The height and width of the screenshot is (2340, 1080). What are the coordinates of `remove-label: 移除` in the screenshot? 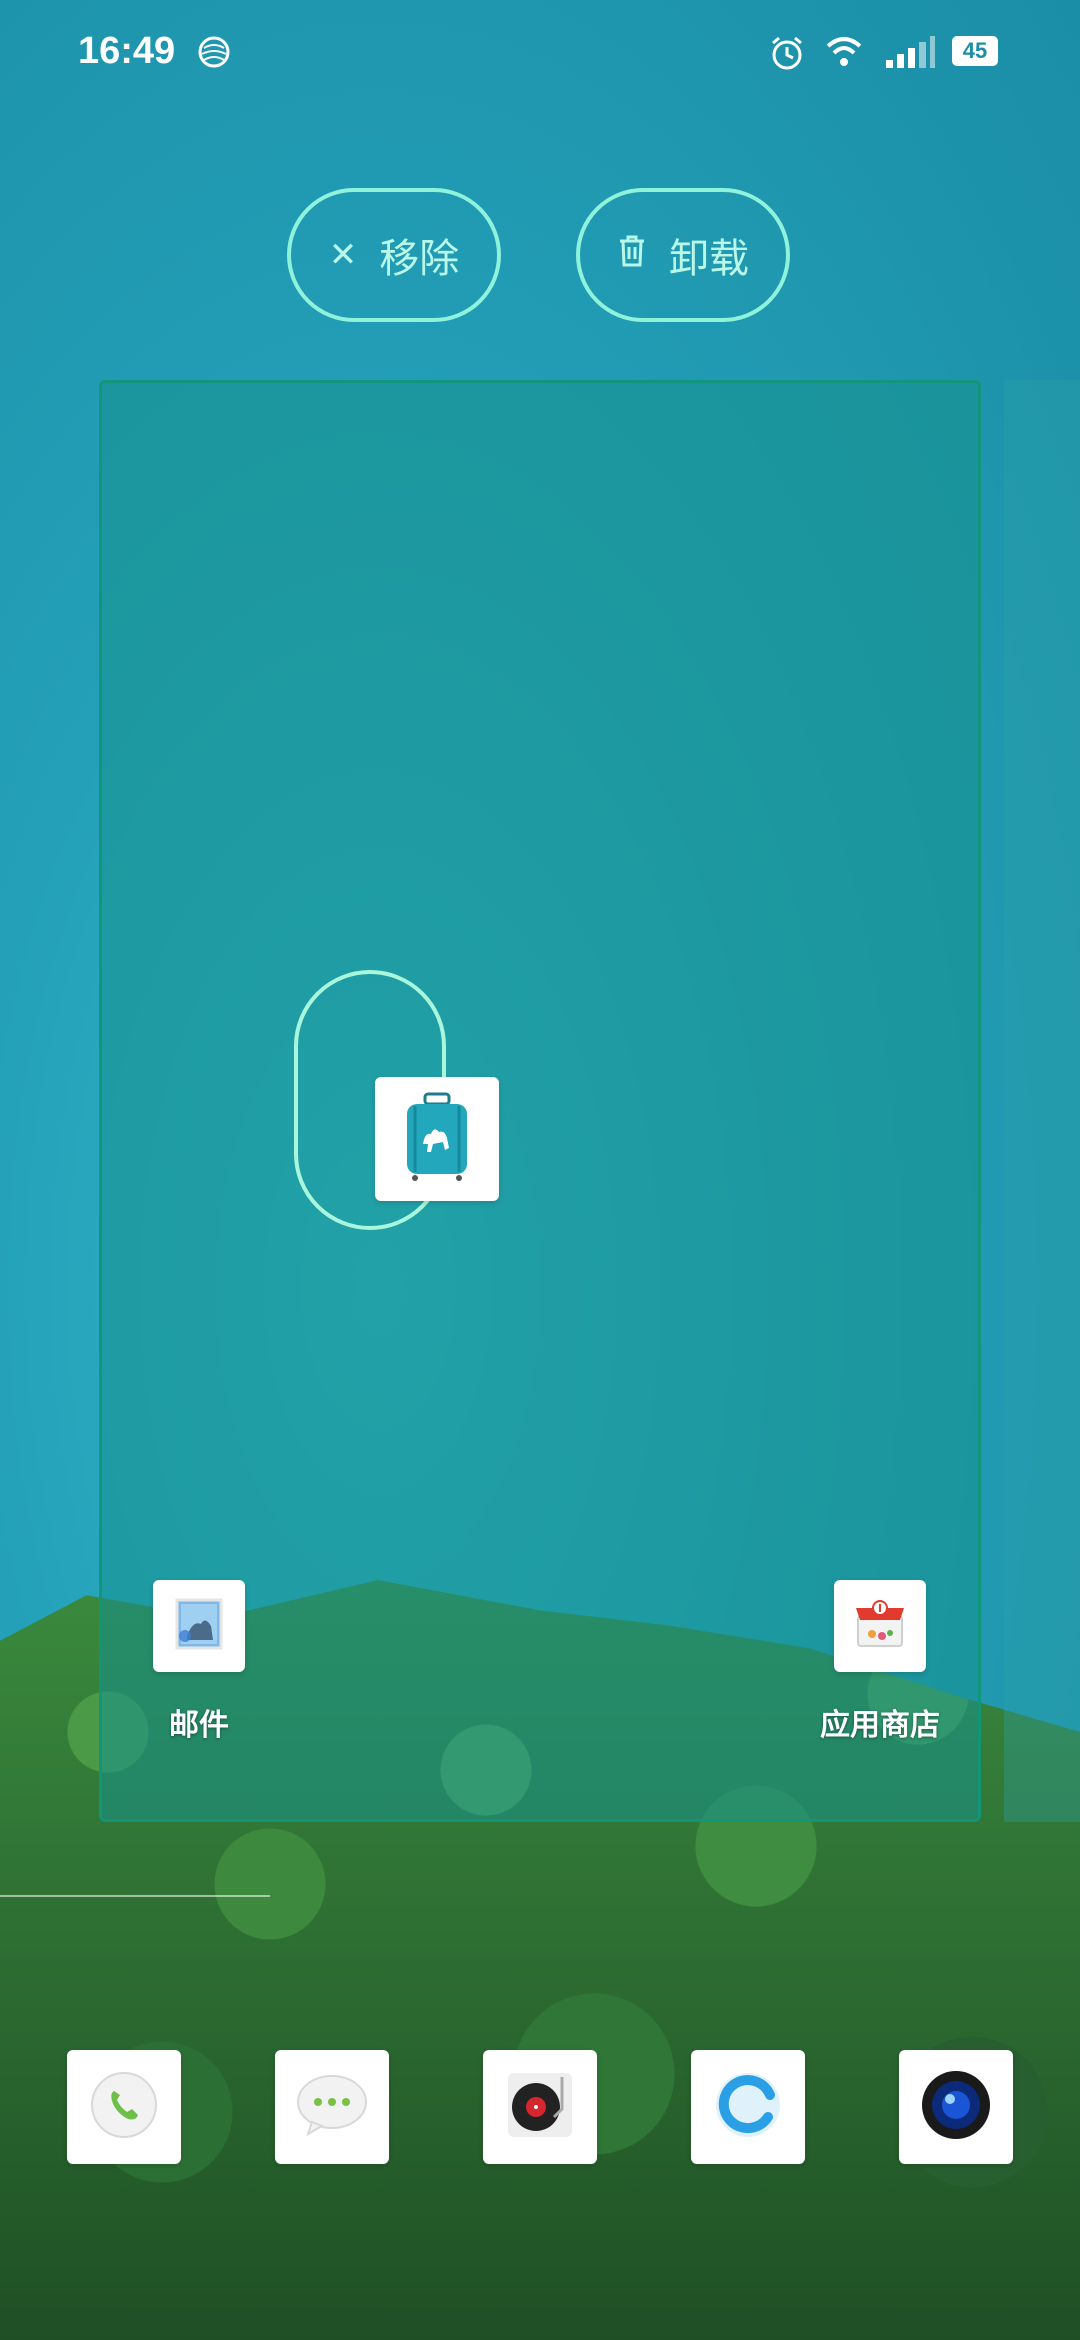 It's located at (419, 259).